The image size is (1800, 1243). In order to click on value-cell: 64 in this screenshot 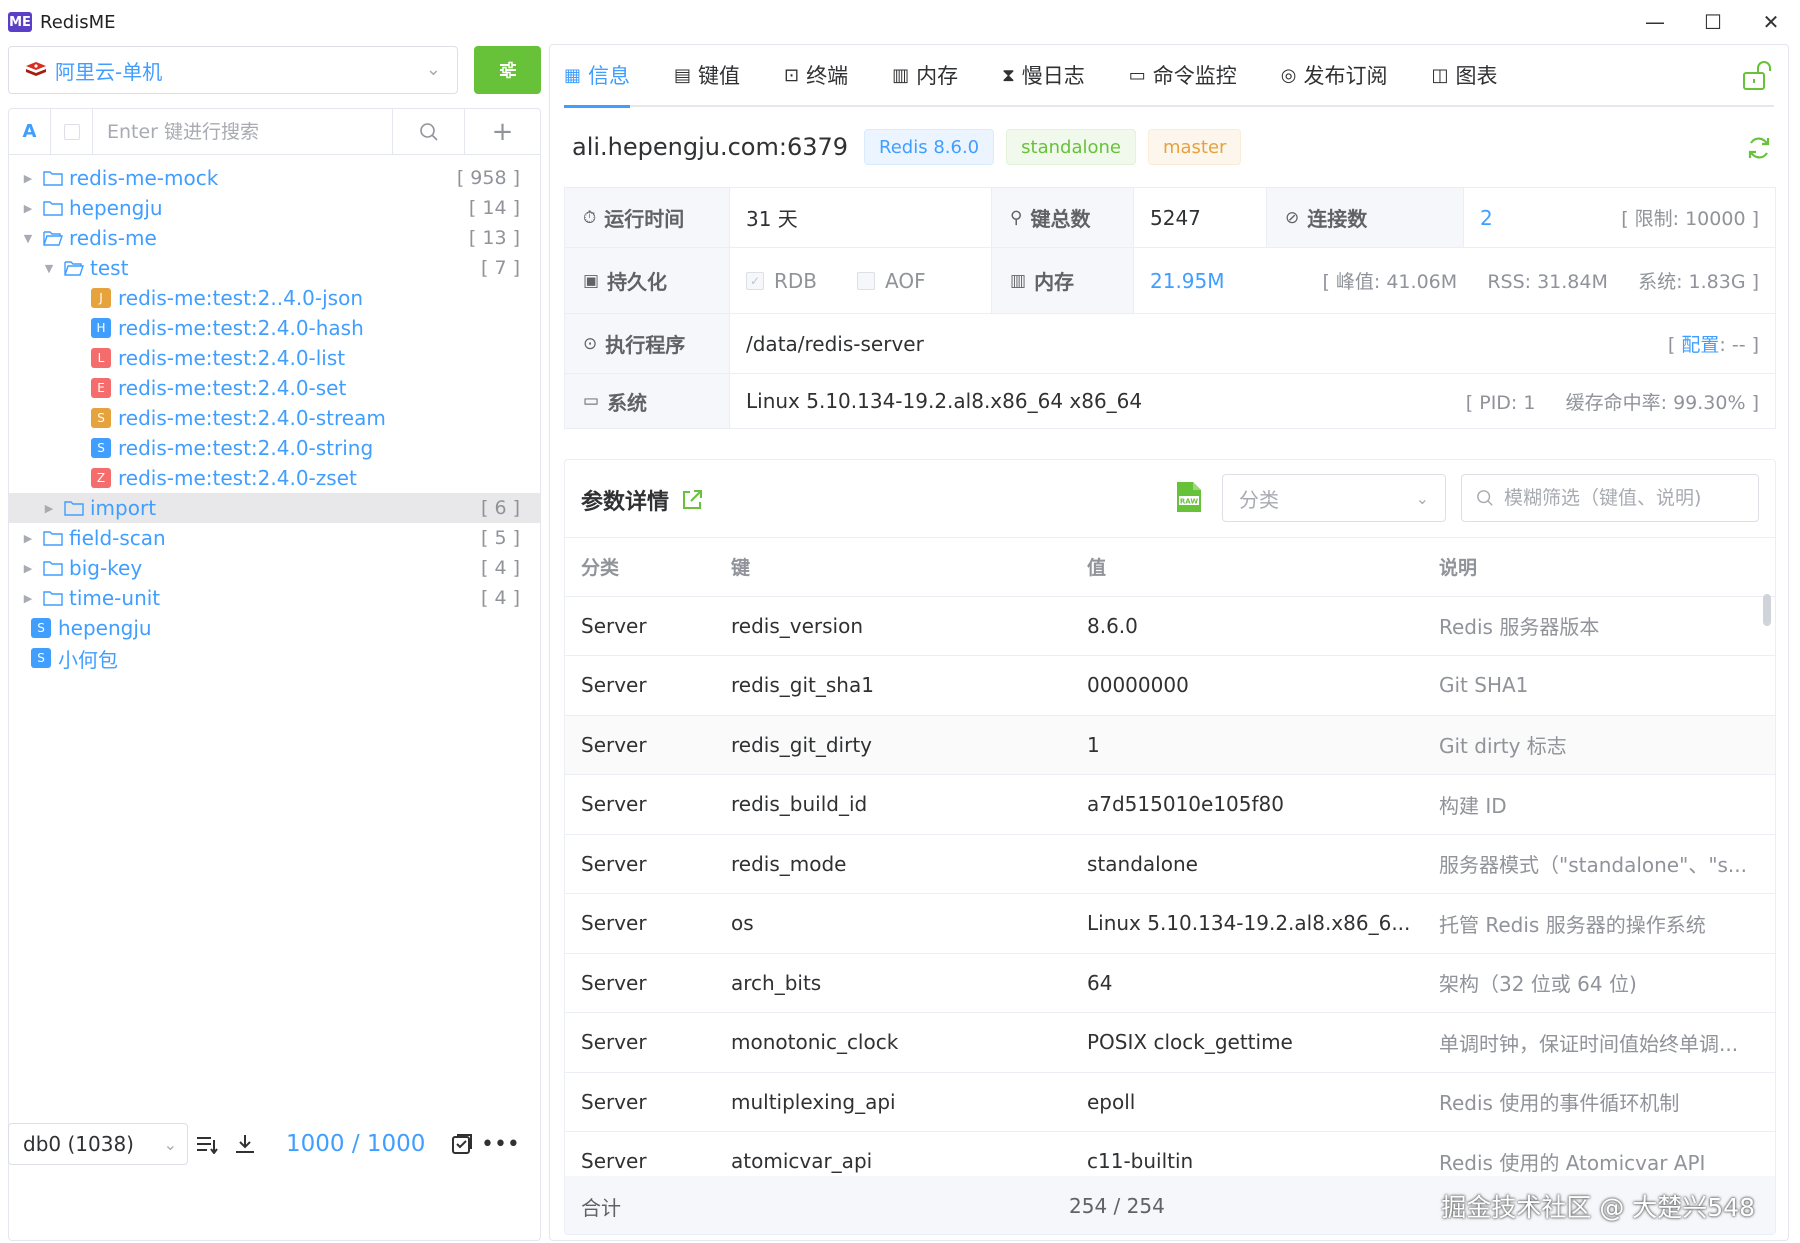, I will do `click(1247, 983)`.